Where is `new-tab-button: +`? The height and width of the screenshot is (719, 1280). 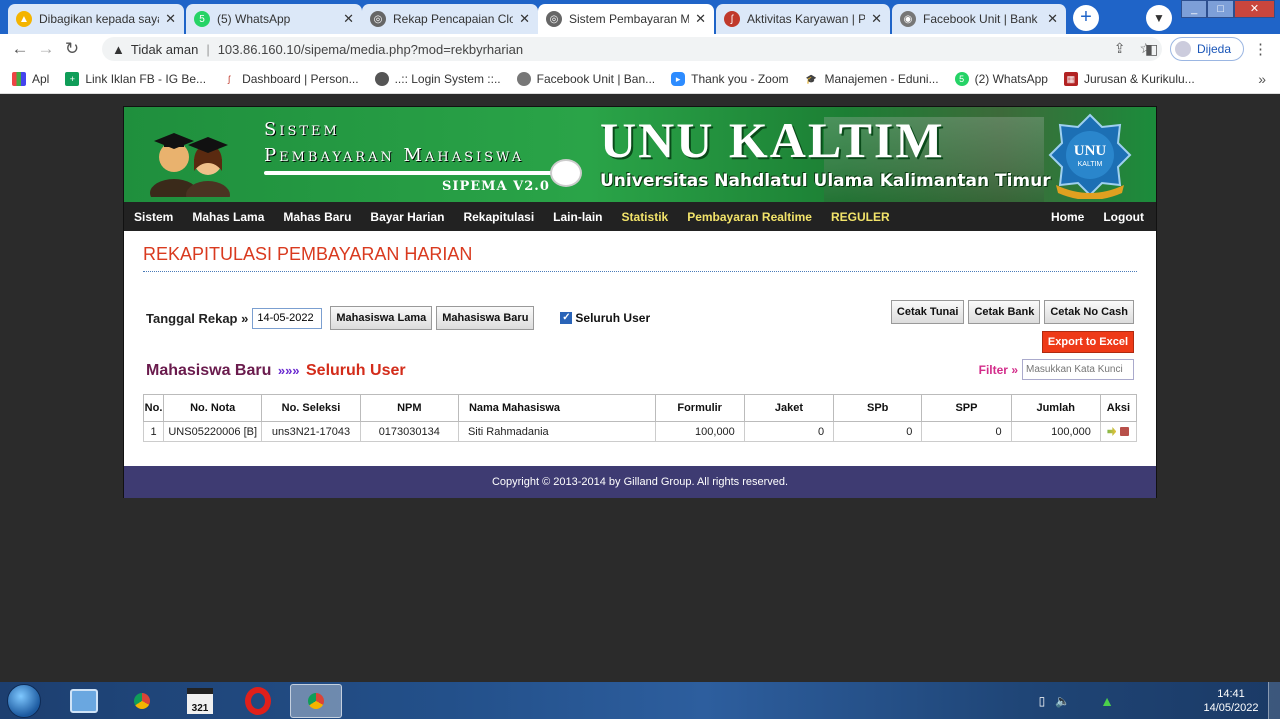 new-tab-button: + is located at coordinates (1086, 18).